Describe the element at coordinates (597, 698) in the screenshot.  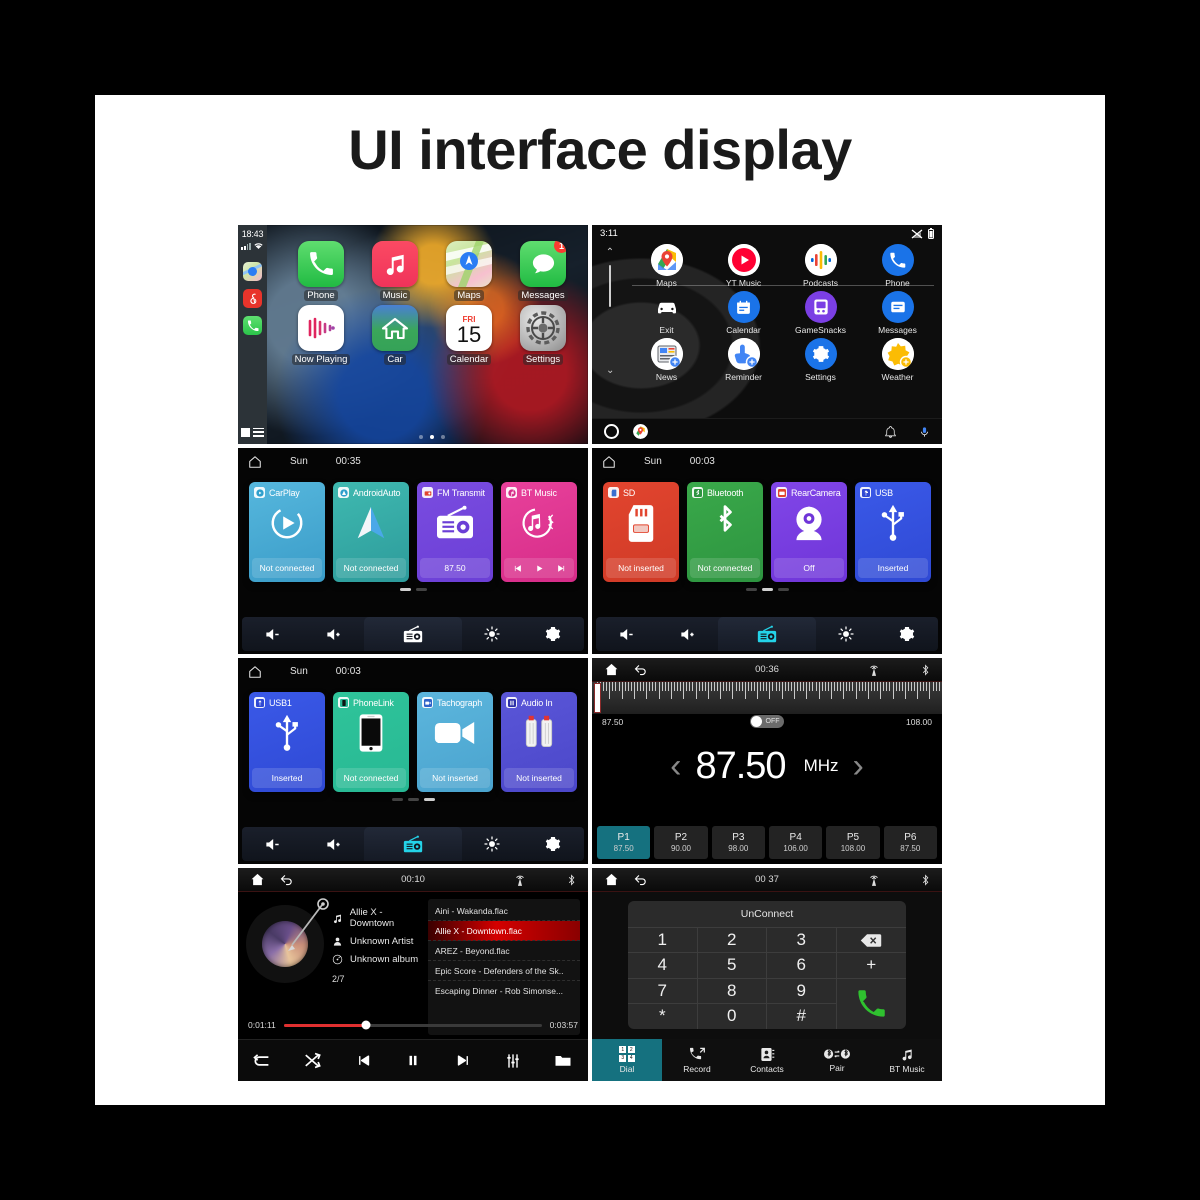
I see `frequency-cursor` at that location.